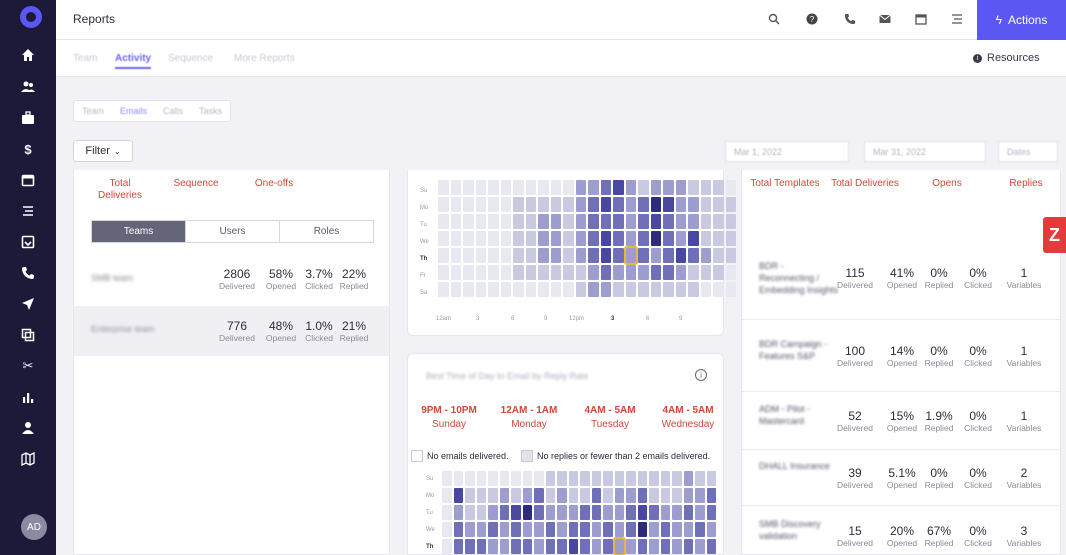 This screenshot has height=555, width=1066. I want to click on help-icon: ?, so click(812, 19).